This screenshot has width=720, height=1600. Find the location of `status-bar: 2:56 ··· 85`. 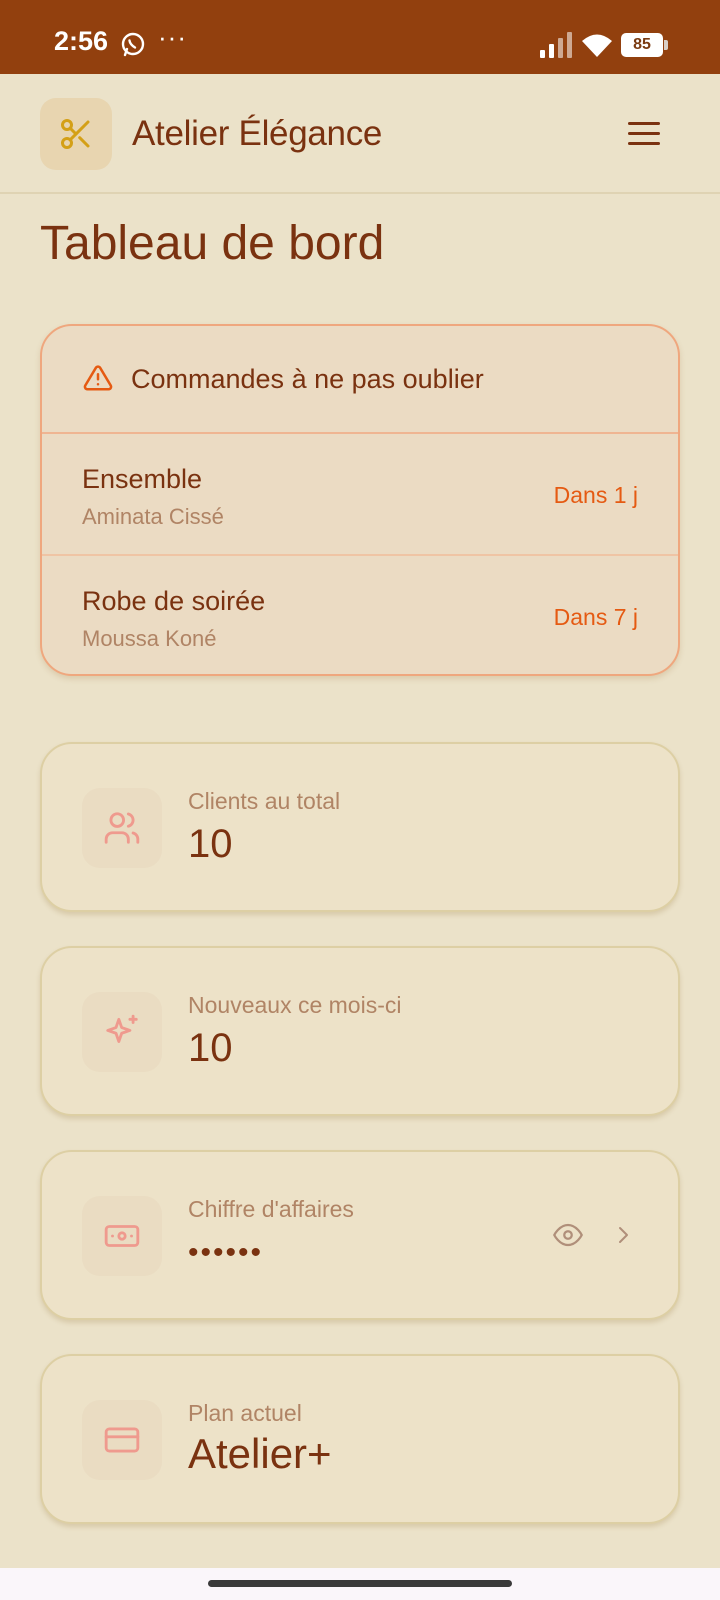

status-bar: 2:56 ··· 85 is located at coordinates (360, 37).